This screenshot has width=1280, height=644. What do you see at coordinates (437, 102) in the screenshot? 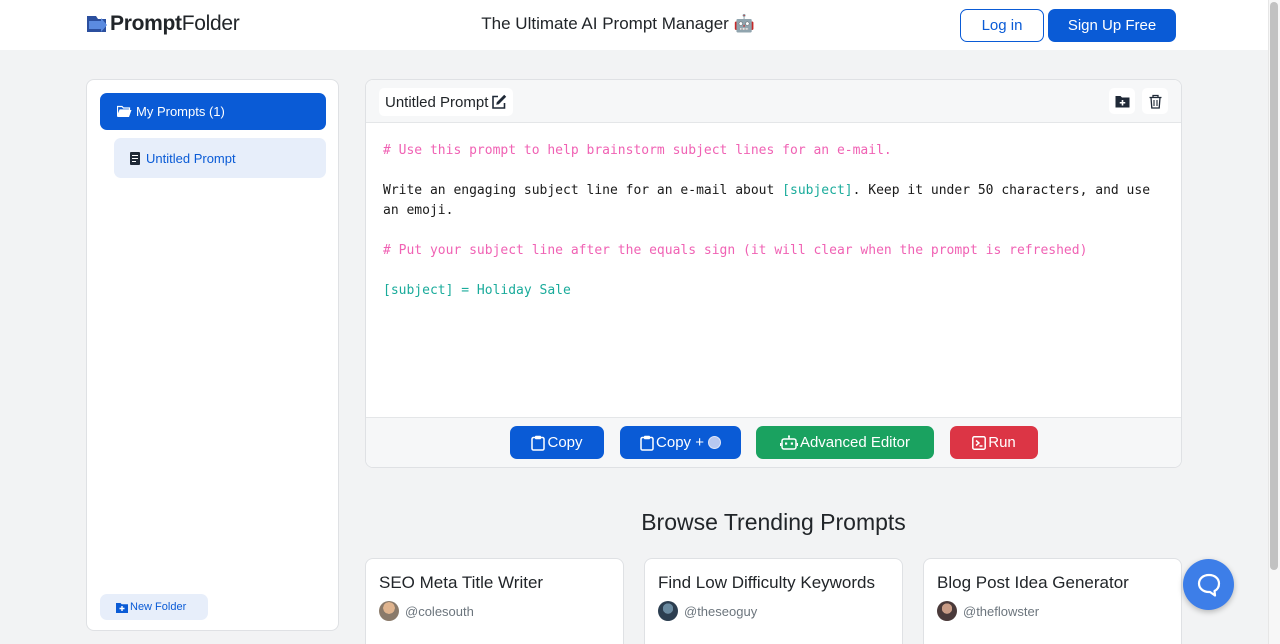
I see `prompt-title-text: Untitled Prompt` at bounding box center [437, 102].